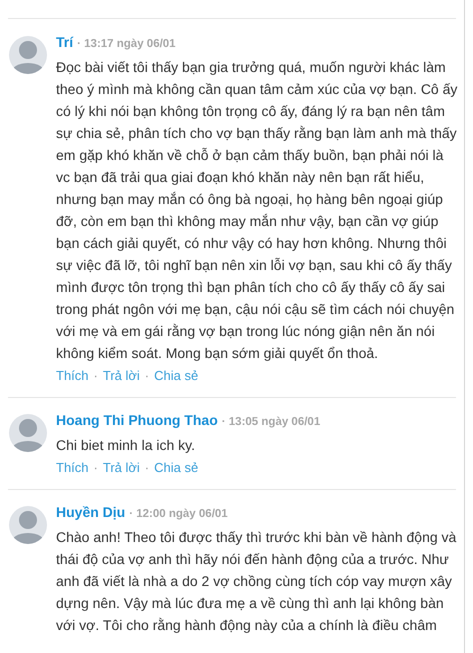 Image resolution: width=473 pixels, height=653 pixels. What do you see at coordinates (271, 422) in the screenshot?
I see `comment-time: · 13:05 ngày 06/01` at bounding box center [271, 422].